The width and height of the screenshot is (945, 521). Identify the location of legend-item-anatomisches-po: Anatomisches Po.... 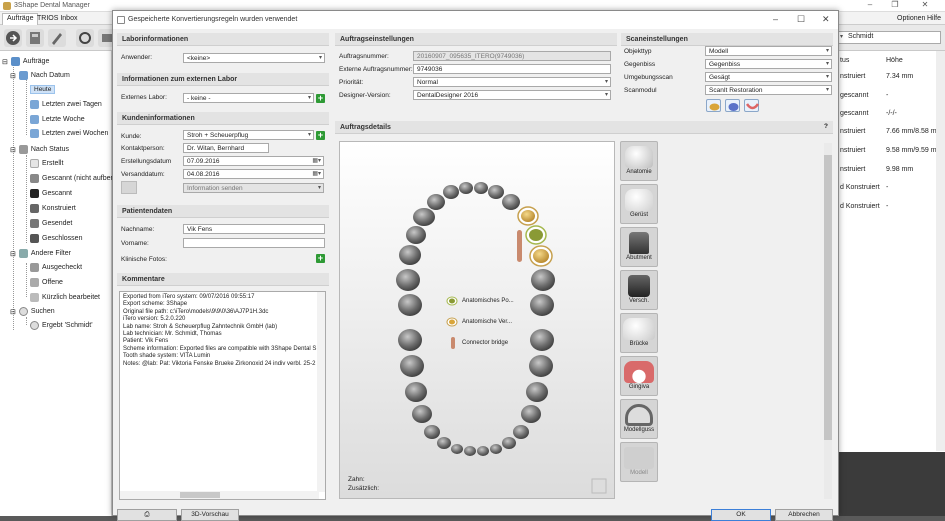
(480, 301).